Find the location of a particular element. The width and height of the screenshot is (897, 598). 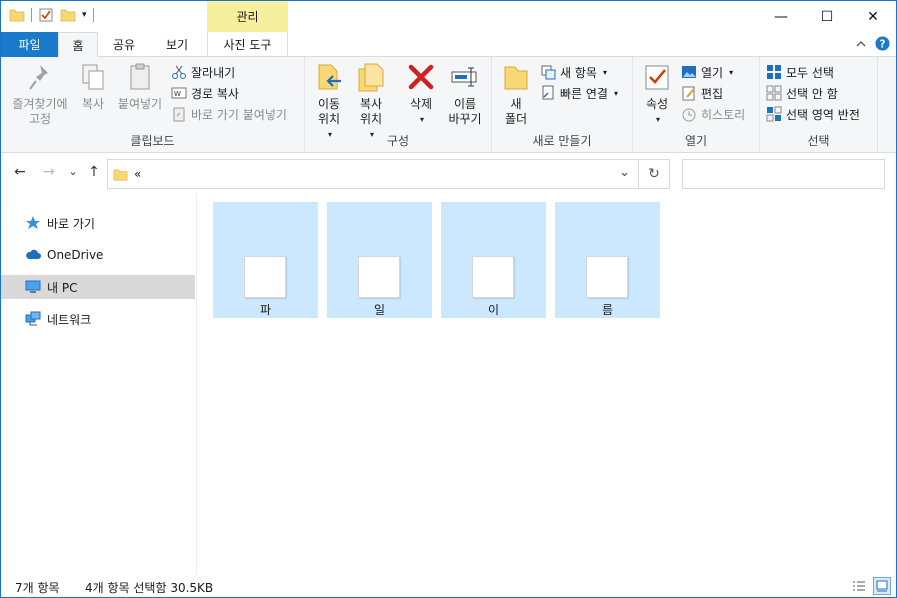

address-bar: « ⌄ is located at coordinates (373, 174).